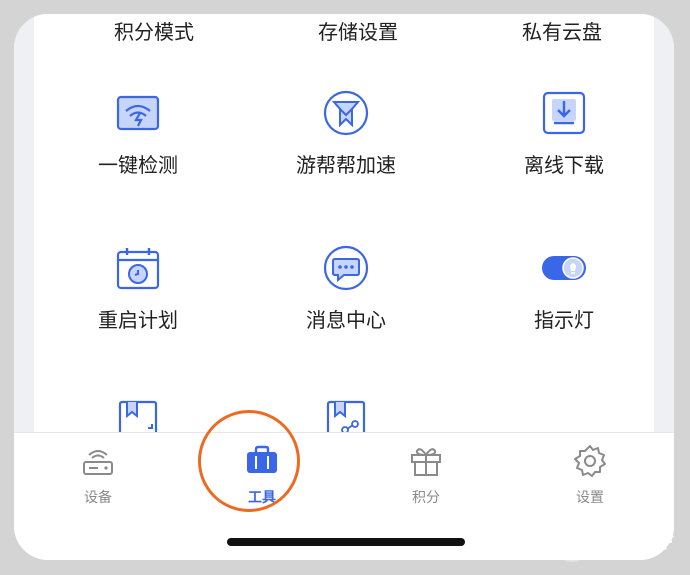 Image resolution: width=690 pixels, height=575 pixels. Describe the element at coordinates (346, 320) in the screenshot. I see `tool-label: 消息中心` at that location.